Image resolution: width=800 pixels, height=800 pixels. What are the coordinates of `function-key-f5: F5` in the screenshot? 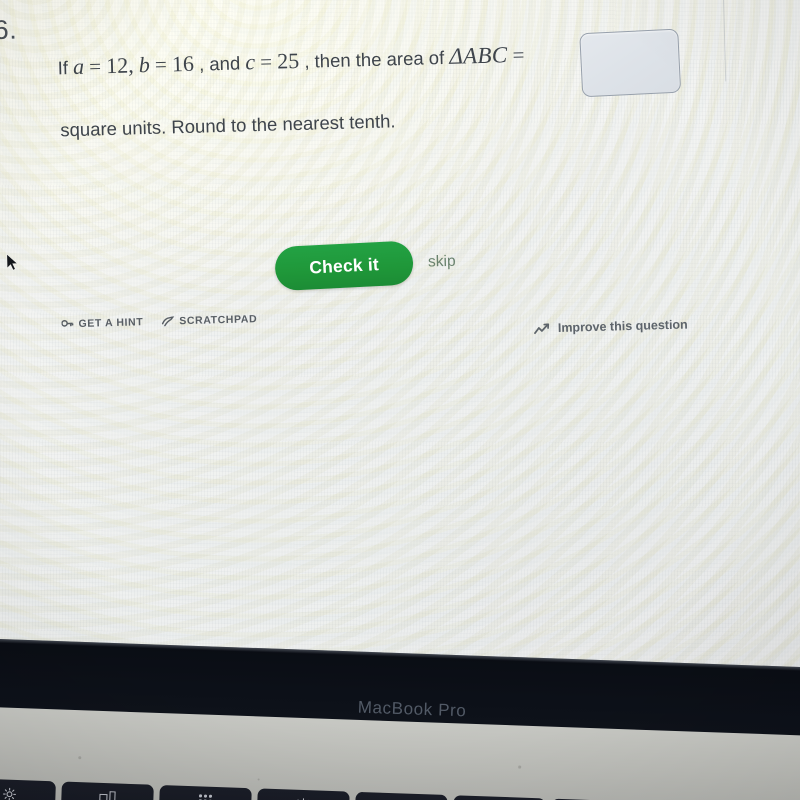 It's located at (303, 794).